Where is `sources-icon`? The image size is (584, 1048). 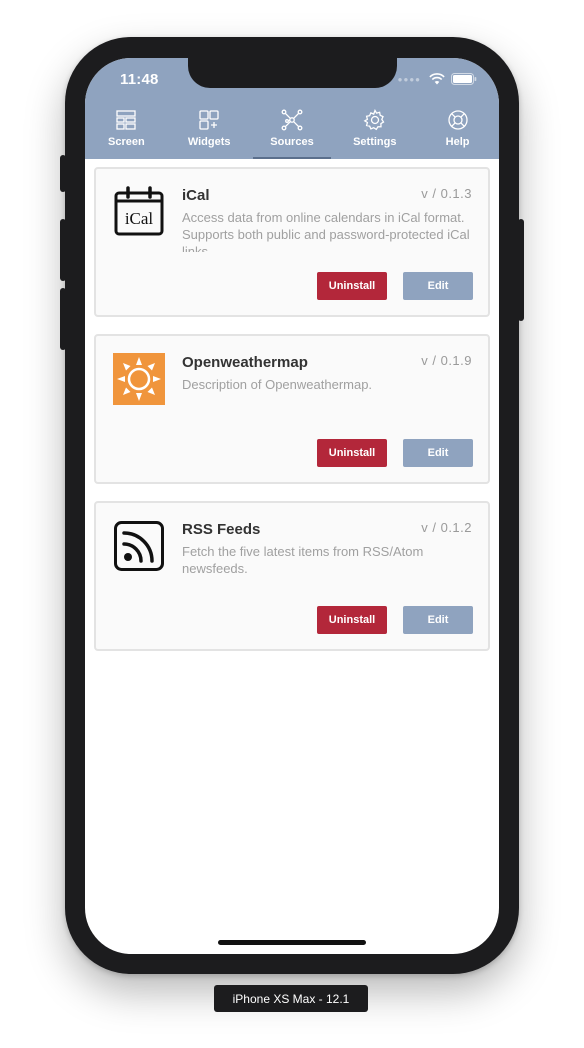
sources-icon is located at coordinates (292, 120).